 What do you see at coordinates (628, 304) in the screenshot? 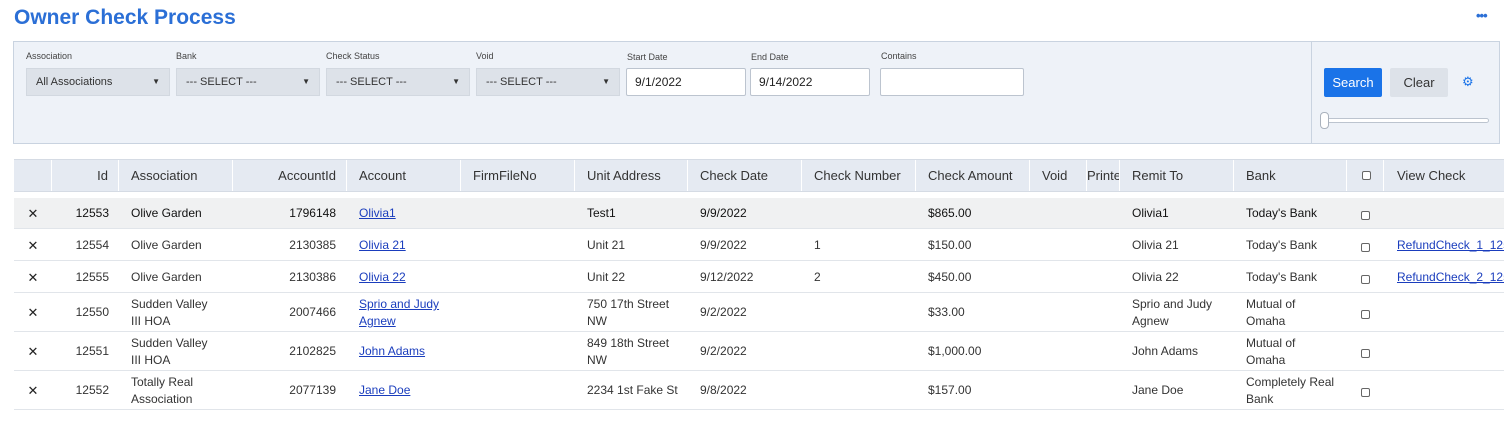
I see `cell-text: 750 17th Street` at bounding box center [628, 304].